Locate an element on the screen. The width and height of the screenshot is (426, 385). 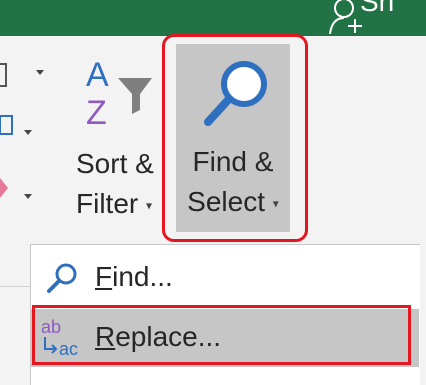
sort-filter-icon: A Z is located at coordinates (119, 92).